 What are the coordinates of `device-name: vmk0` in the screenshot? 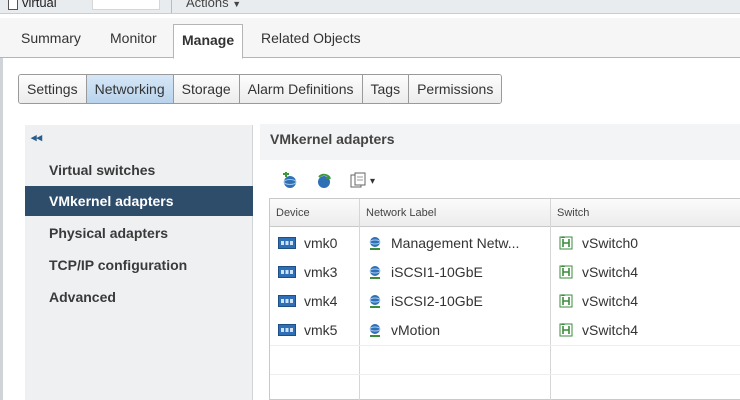 It's located at (321, 242).